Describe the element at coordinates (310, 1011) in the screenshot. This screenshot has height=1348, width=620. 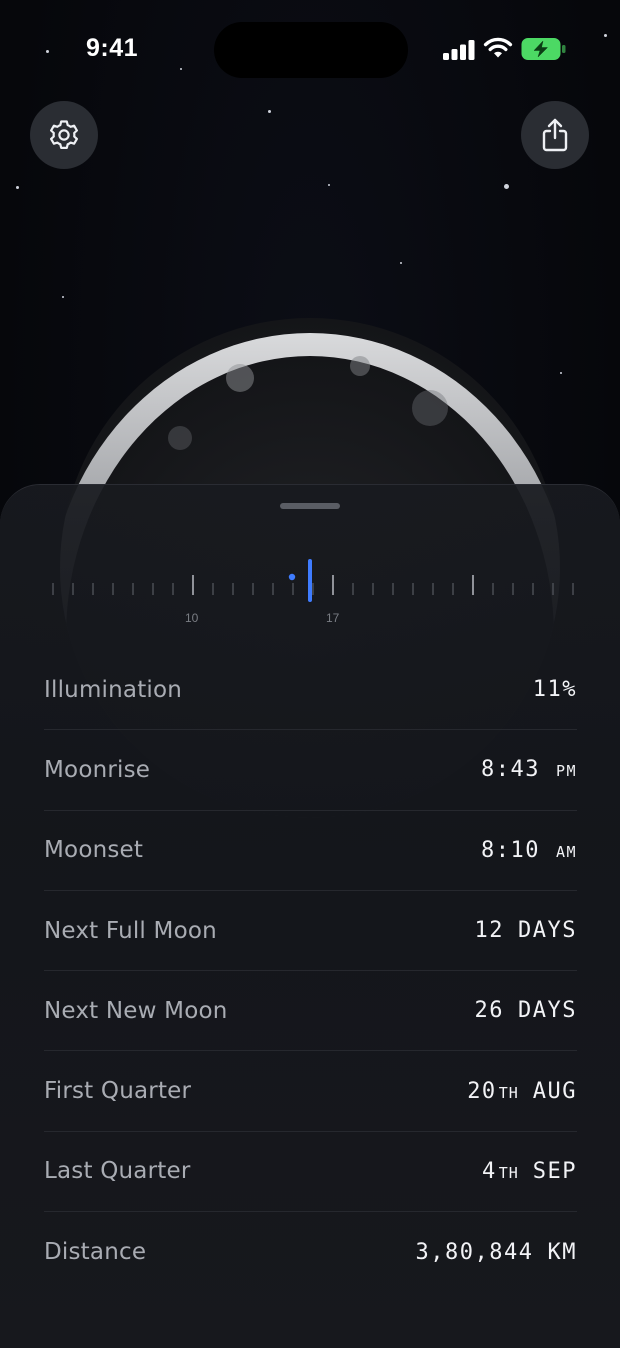
I see `detail-row: Next New Moon 26 DAYS` at that location.